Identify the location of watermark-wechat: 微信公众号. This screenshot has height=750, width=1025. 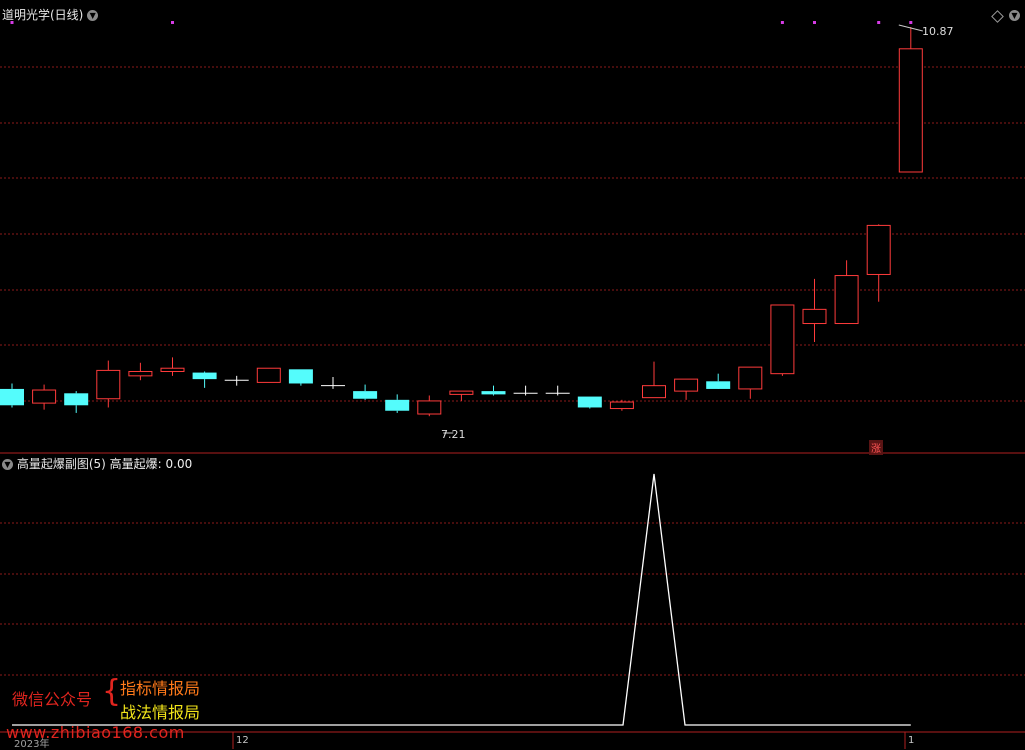
(52, 699).